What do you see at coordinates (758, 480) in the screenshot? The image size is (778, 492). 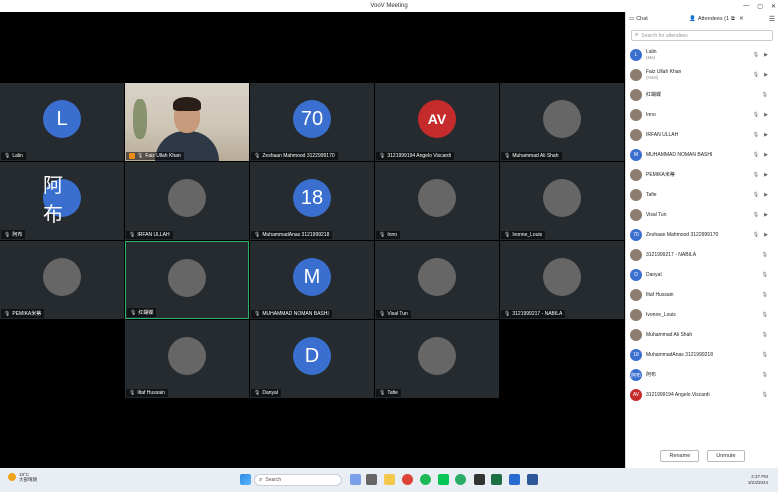 I see `clock: 2:37 PM 3/23/2024` at bounding box center [758, 480].